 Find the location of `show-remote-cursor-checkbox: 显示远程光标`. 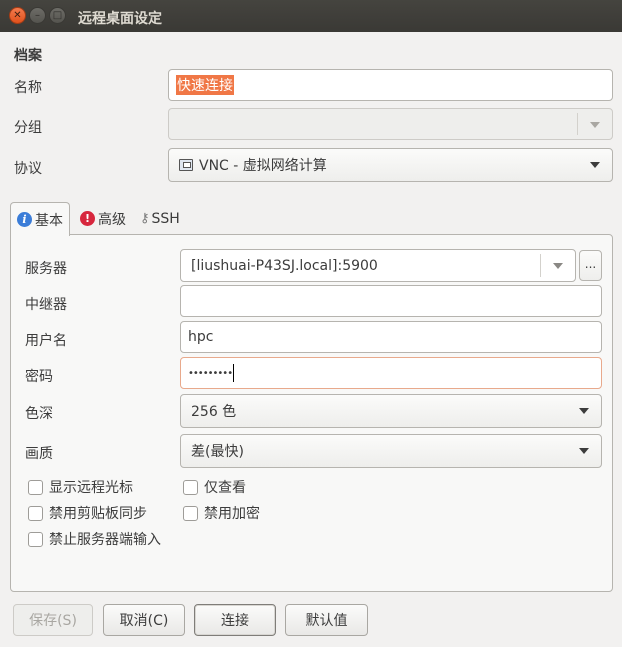

show-remote-cursor-checkbox: 显示远程光标 is located at coordinates (80, 487).